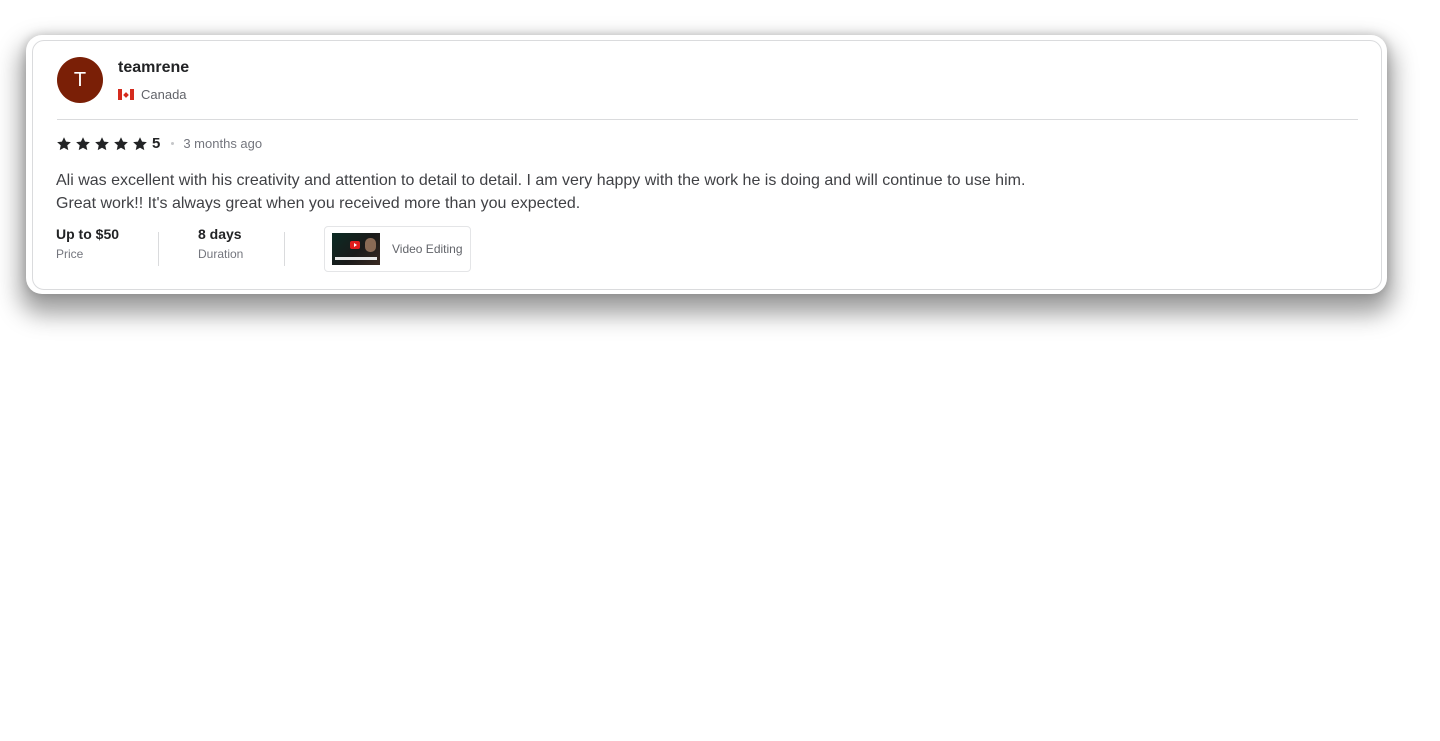 The image size is (1440, 741). Describe the element at coordinates (241, 243) in the screenshot. I see `duration-info: 8 days Duration` at that location.